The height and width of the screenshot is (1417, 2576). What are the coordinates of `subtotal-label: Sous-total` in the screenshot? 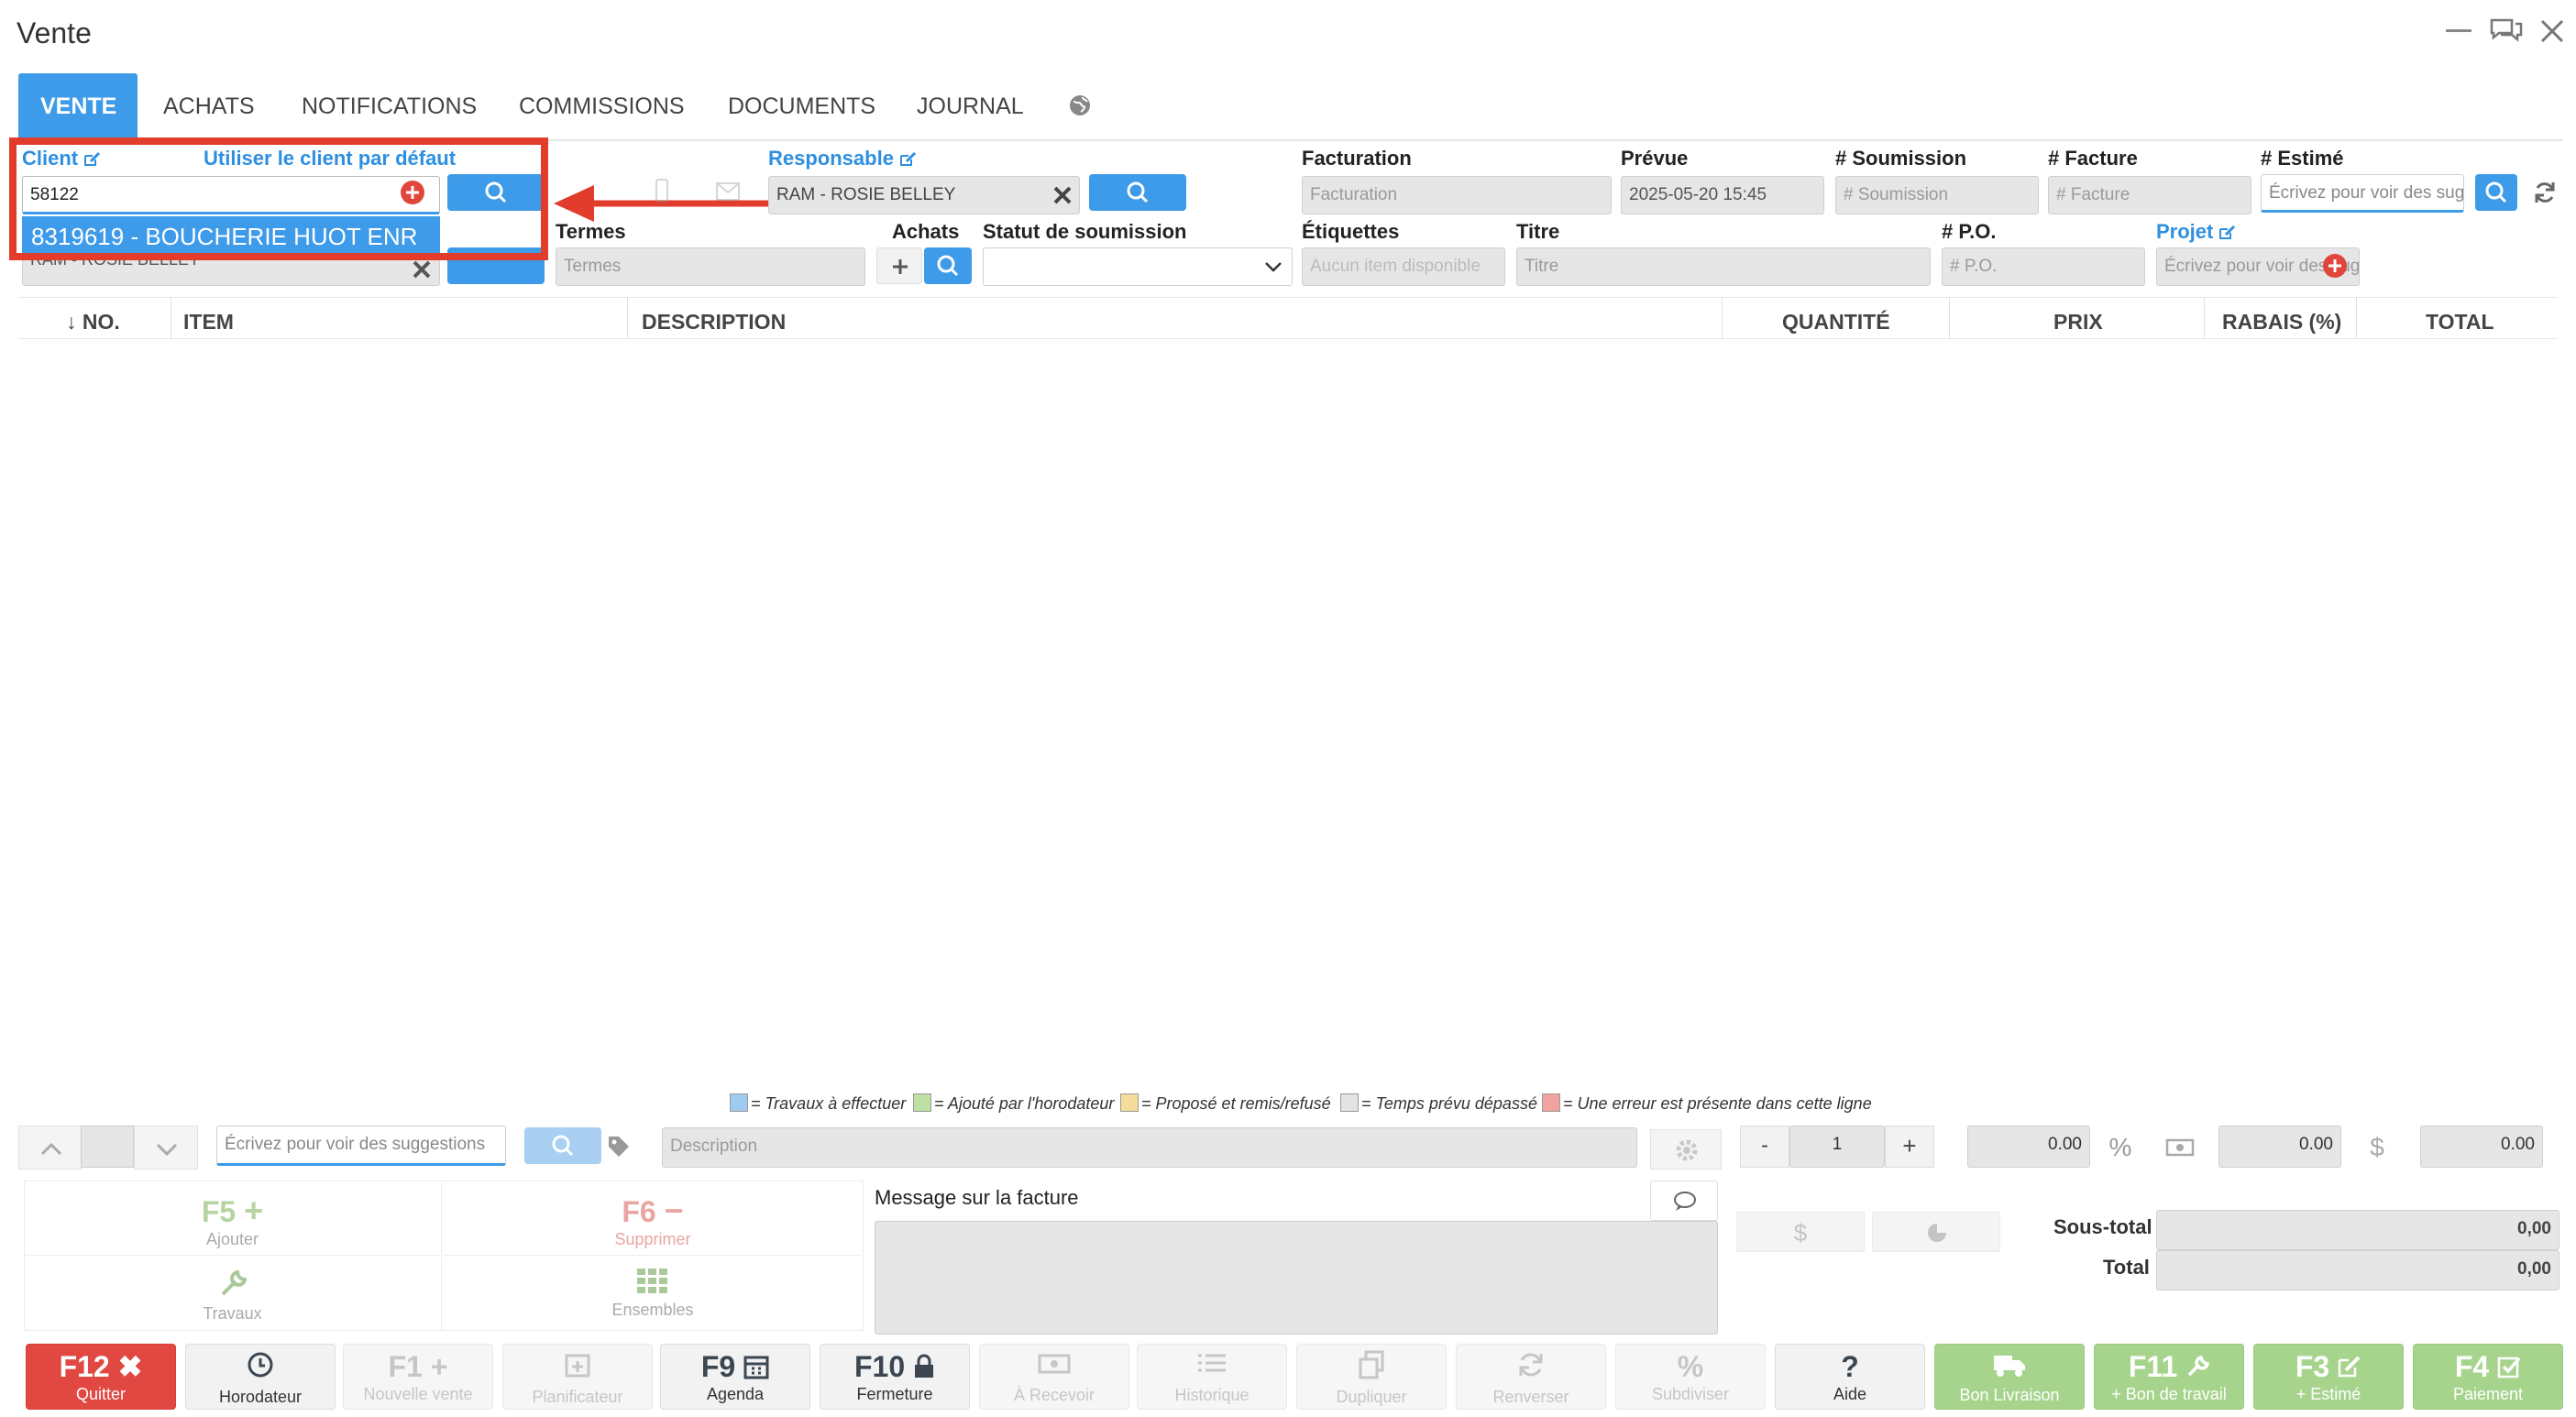 It's located at (2102, 1226).